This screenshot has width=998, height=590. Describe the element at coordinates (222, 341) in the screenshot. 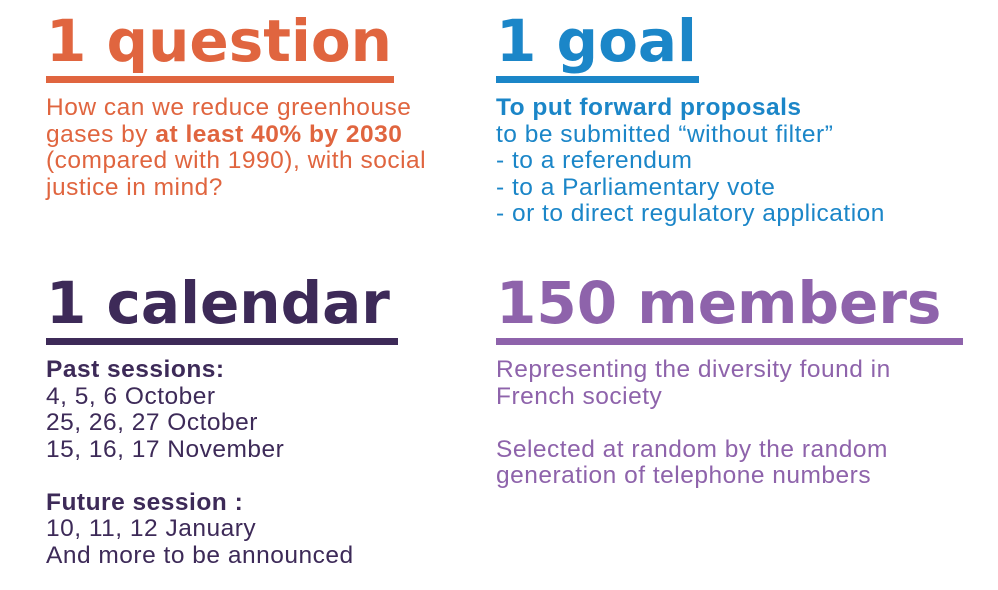

I see `calendar-underline` at that location.